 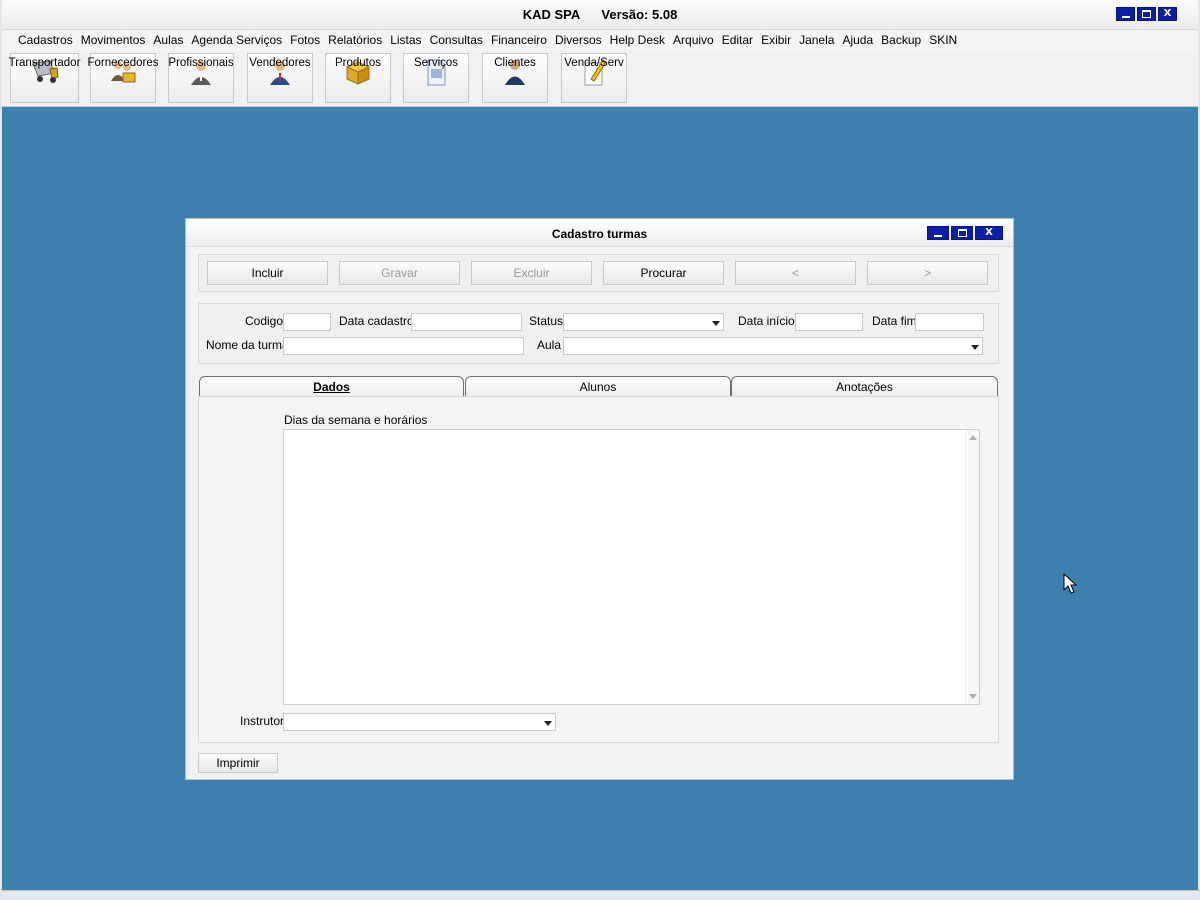 I want to click on window-controls: X, so click(x=1146, y=14).